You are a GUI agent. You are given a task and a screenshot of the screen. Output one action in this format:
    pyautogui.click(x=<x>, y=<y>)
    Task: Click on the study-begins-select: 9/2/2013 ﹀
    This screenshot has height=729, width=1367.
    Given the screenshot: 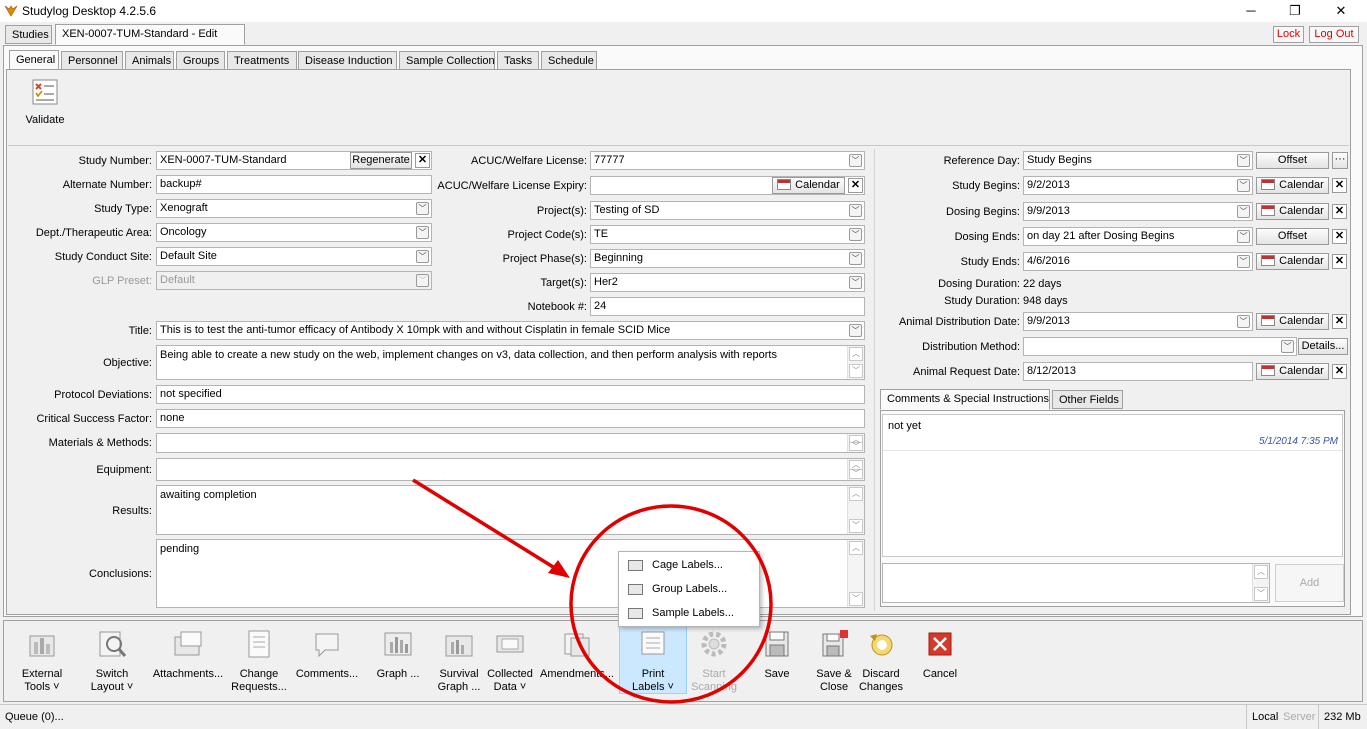 What is the action you would take?
    pyautogui.click(x=1138, y=185)
    